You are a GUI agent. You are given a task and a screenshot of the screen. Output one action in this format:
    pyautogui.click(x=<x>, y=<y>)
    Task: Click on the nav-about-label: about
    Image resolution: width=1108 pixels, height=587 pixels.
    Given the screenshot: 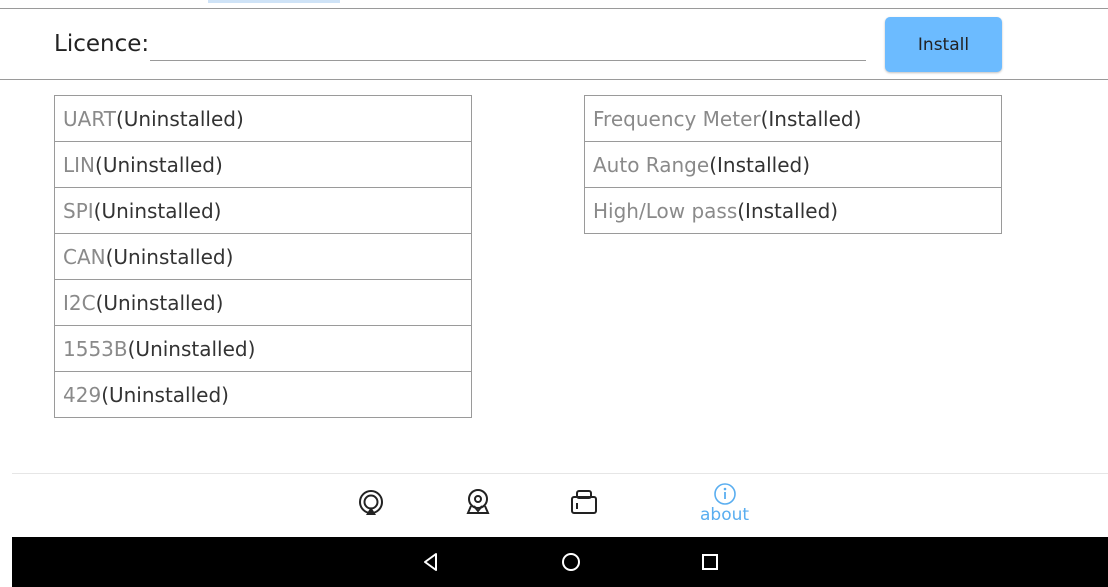 What is the action you would take?
    pyautogui.click(x=725, y=515)
    